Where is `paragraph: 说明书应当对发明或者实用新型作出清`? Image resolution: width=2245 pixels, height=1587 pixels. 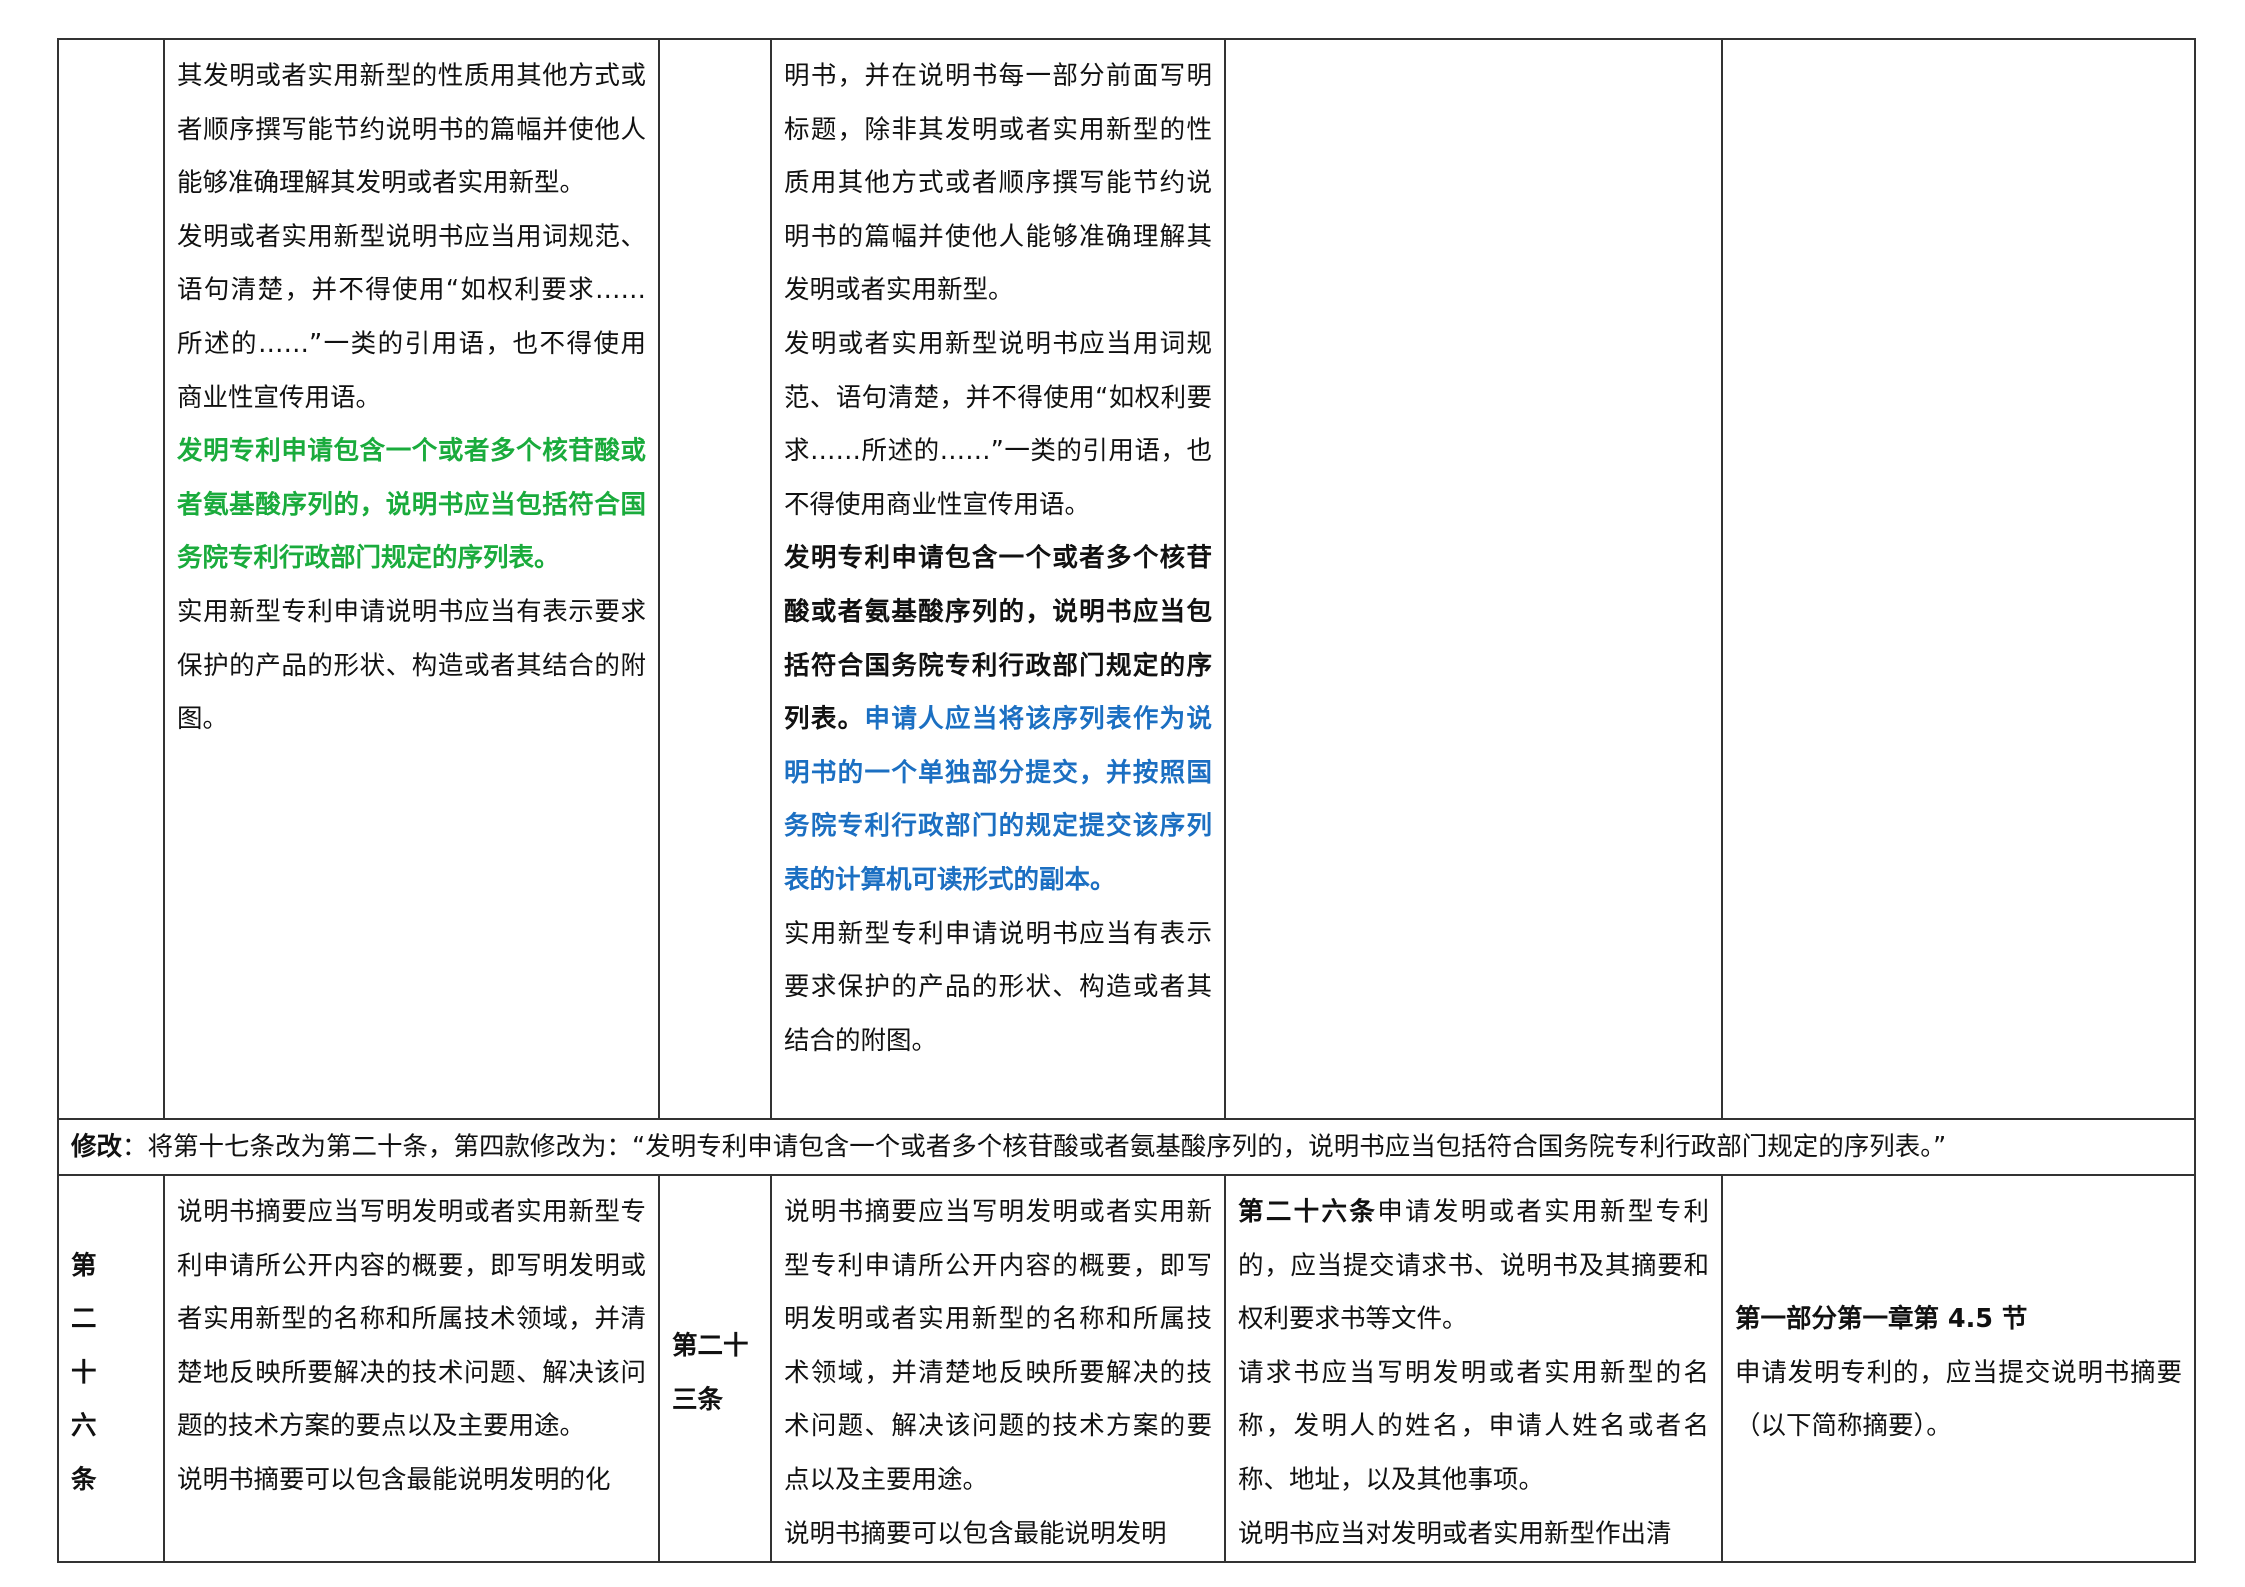
paragraph: 说明书应当对发明或者实用新型作出清 is located at coordinates (1455, 1533).